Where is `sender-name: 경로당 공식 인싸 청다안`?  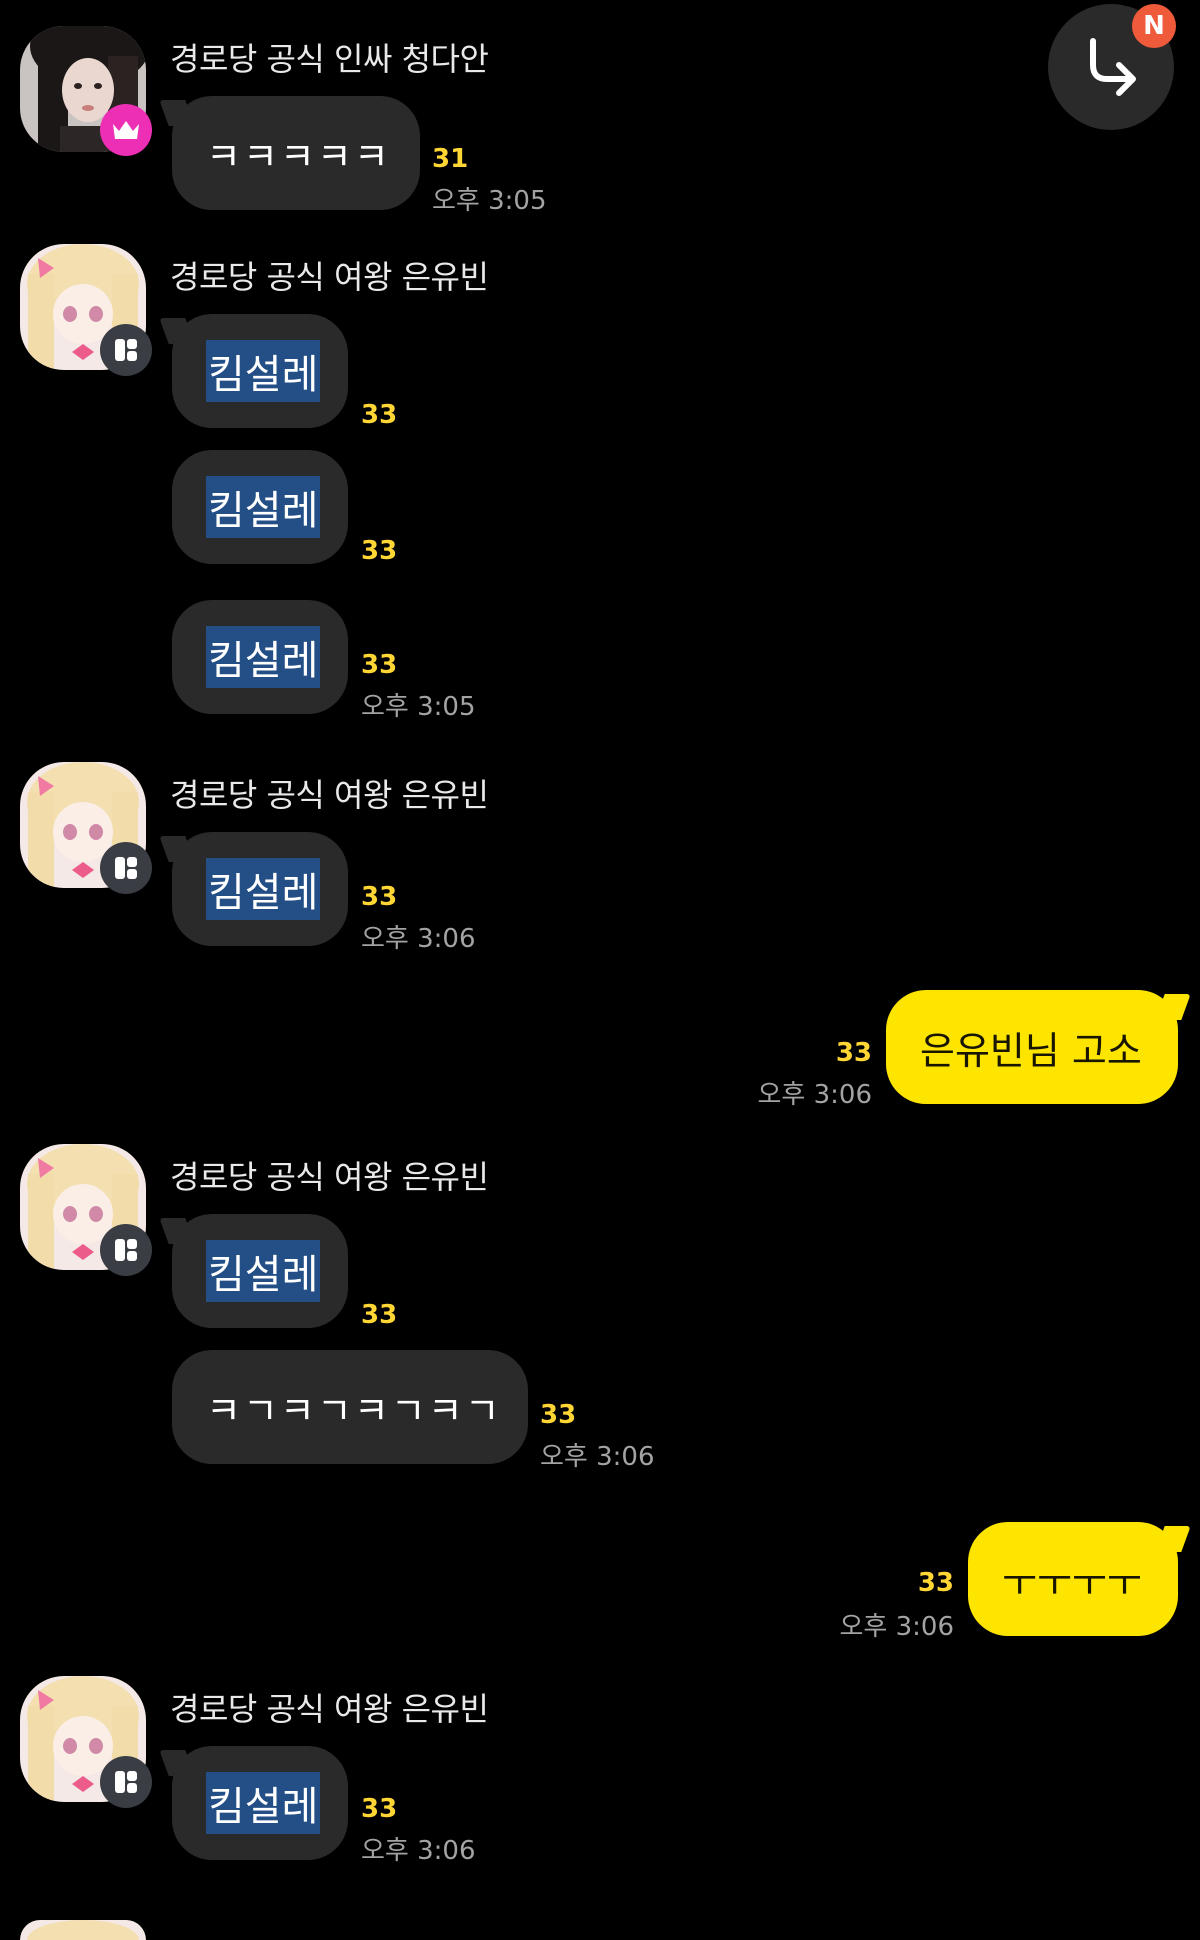
sender-name: 경로당 공식 인싸 청다안 is located at coordinates (329, 59).